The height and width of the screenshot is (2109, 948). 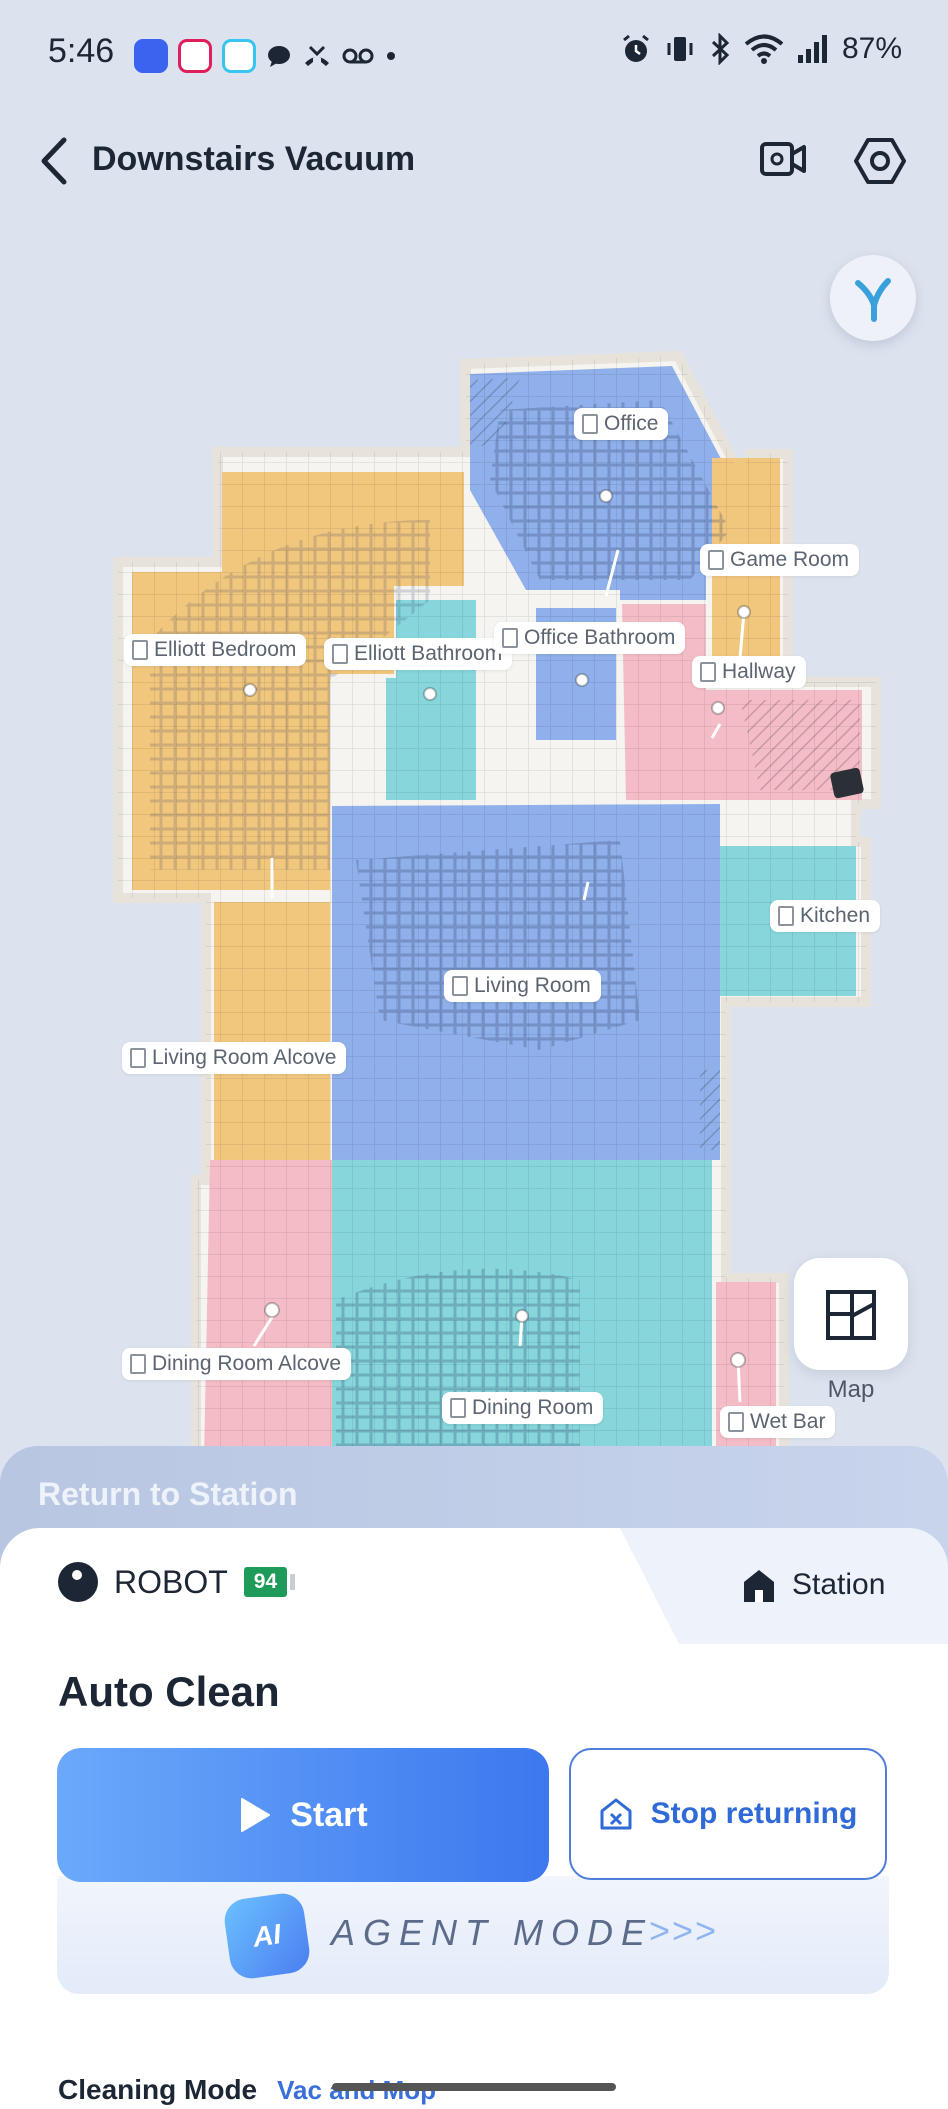 I want to click on battery-tip-icon, so click(x=293, y=1582).